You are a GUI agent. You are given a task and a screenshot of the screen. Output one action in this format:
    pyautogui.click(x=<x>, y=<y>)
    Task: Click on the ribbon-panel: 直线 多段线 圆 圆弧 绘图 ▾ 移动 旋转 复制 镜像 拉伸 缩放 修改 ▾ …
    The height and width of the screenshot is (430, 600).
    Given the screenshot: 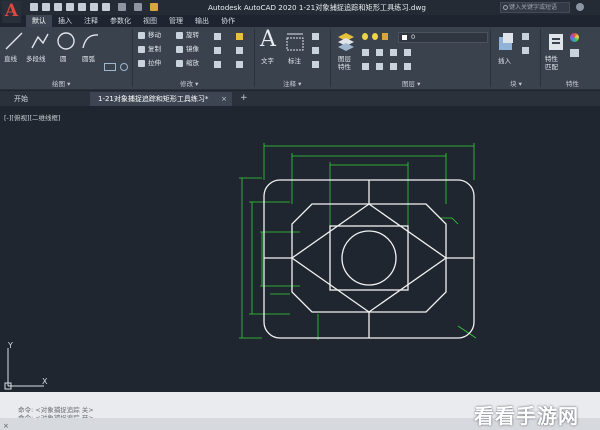 What is the action you would take?
    pyautogui.click(x=300, y=58)
    